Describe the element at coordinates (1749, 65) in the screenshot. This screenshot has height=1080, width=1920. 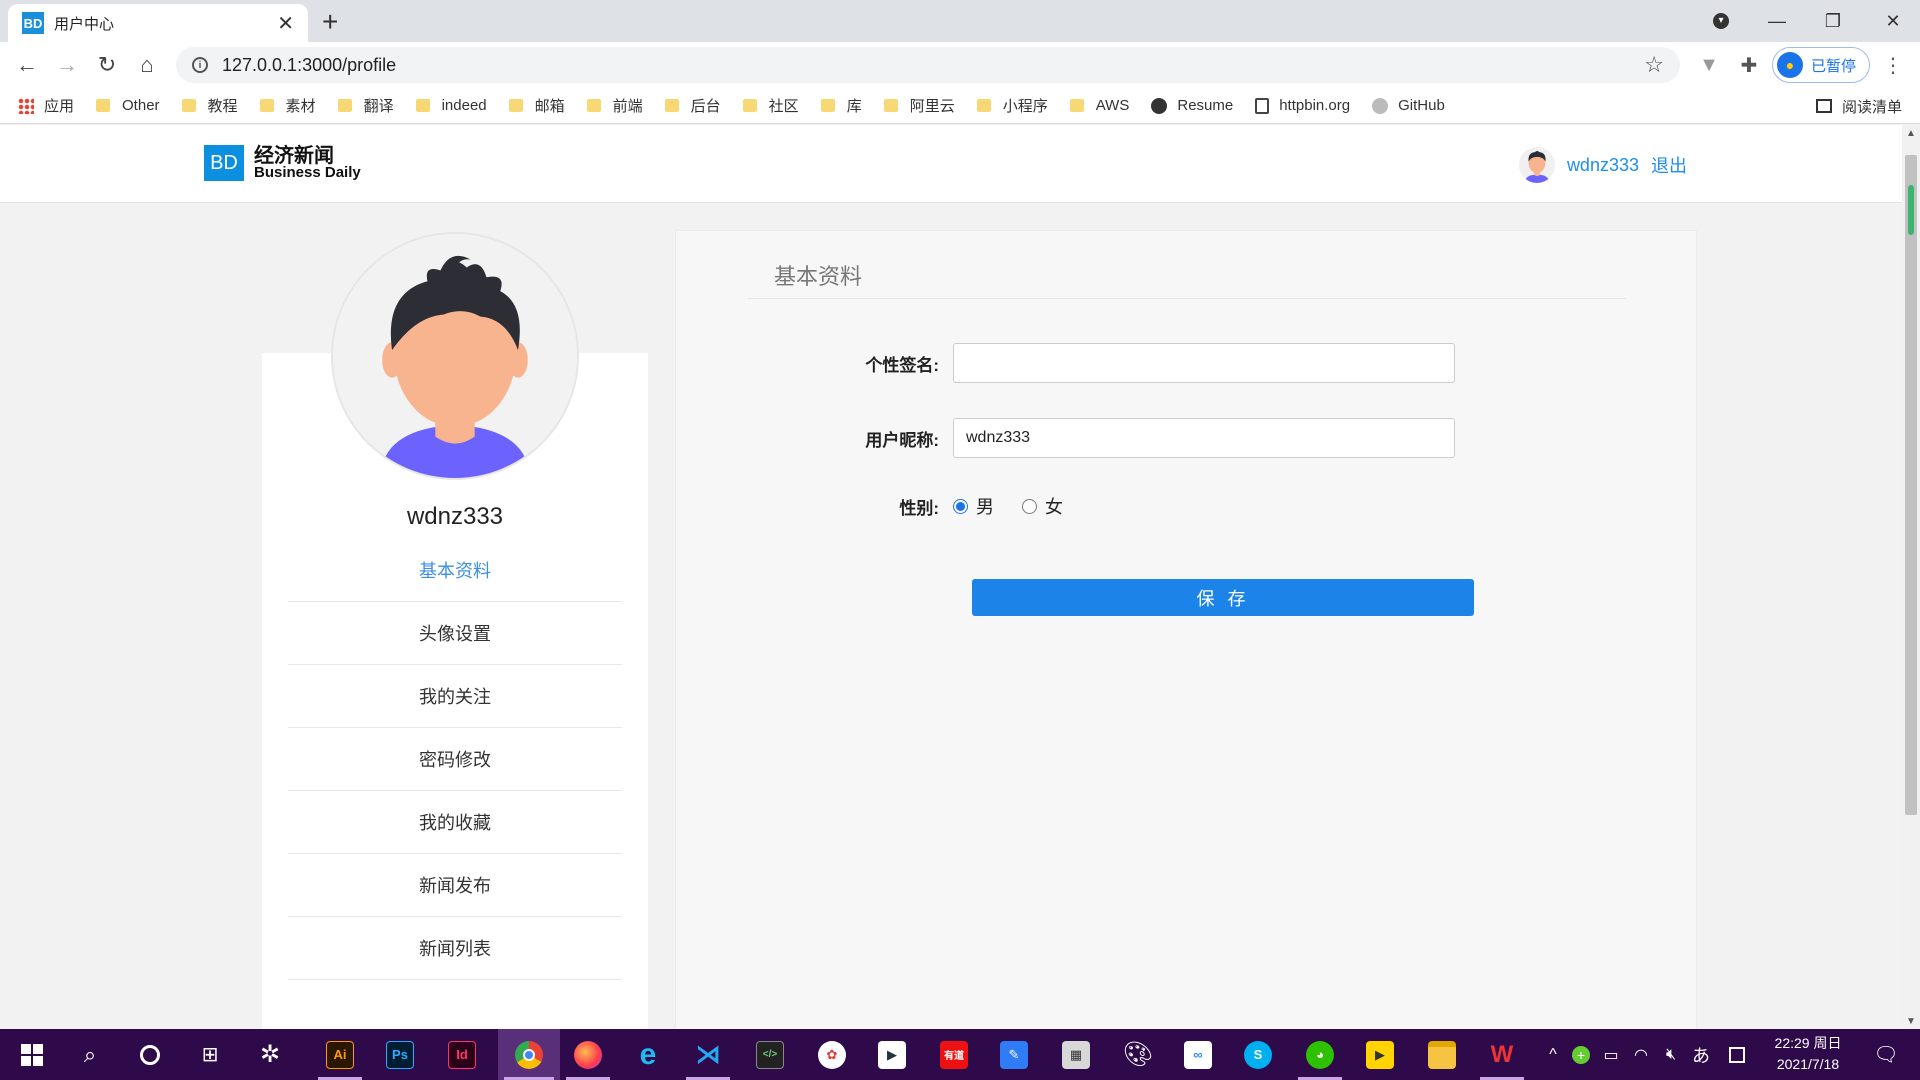
I see `extensions-puzzle-icon: ✚` at that location.